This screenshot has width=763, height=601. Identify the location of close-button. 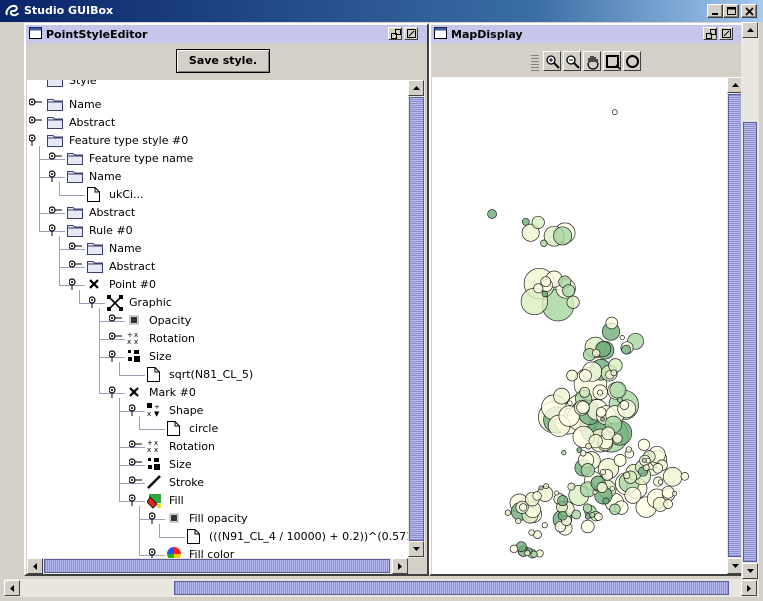
(749, 11).